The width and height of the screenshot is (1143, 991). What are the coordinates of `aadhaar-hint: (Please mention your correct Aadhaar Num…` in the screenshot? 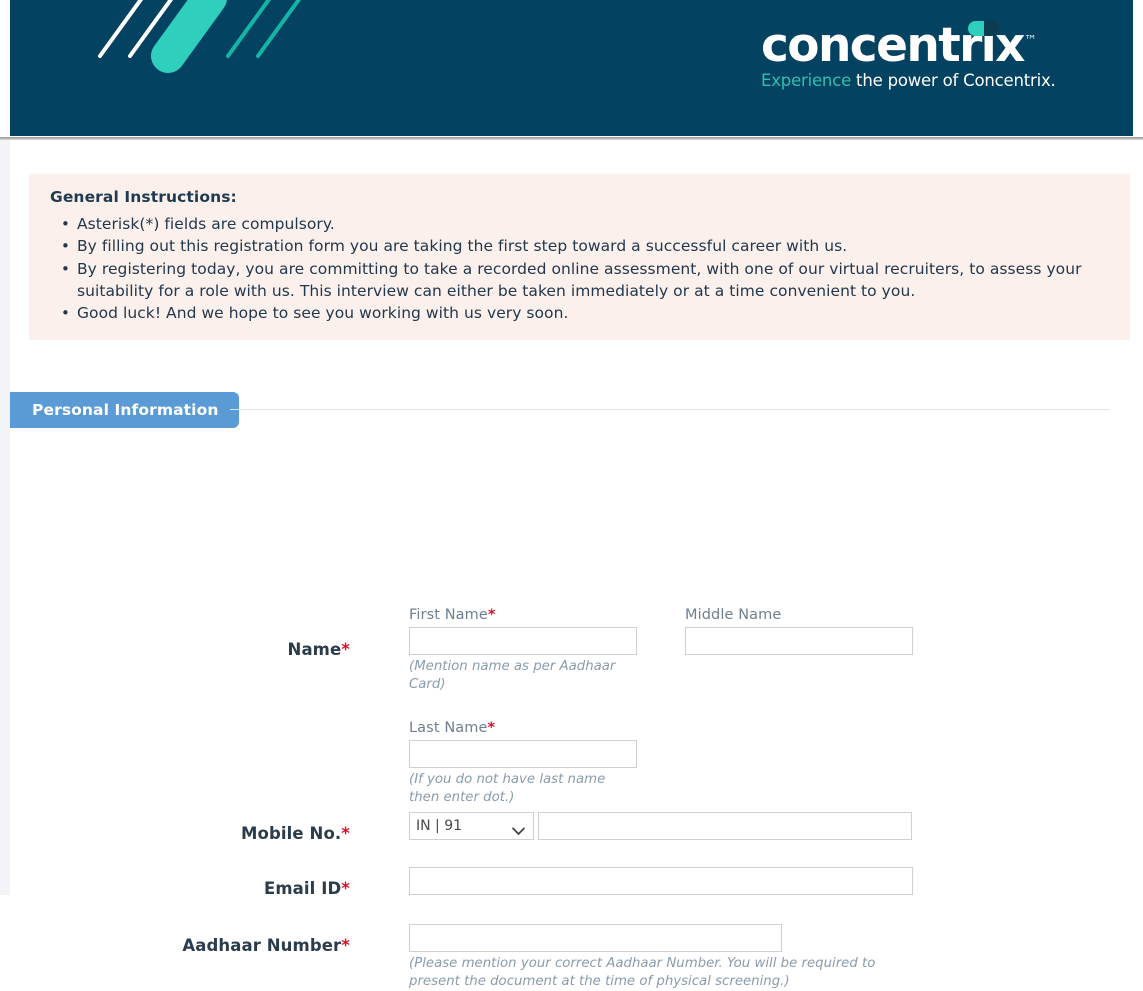 It's located at (642, 972).